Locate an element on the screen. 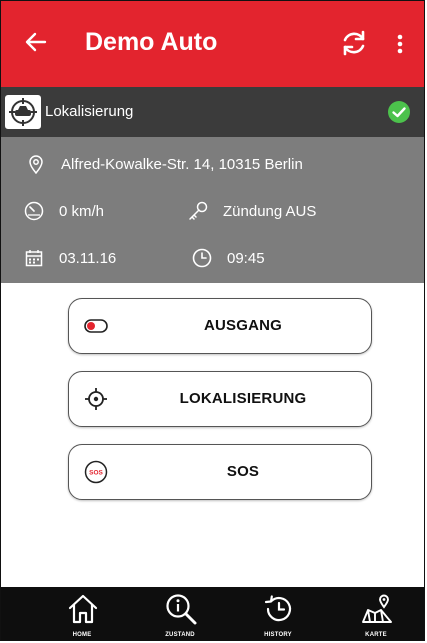  ignition-row: Zündung AUS is located at coordinates (251, 211).